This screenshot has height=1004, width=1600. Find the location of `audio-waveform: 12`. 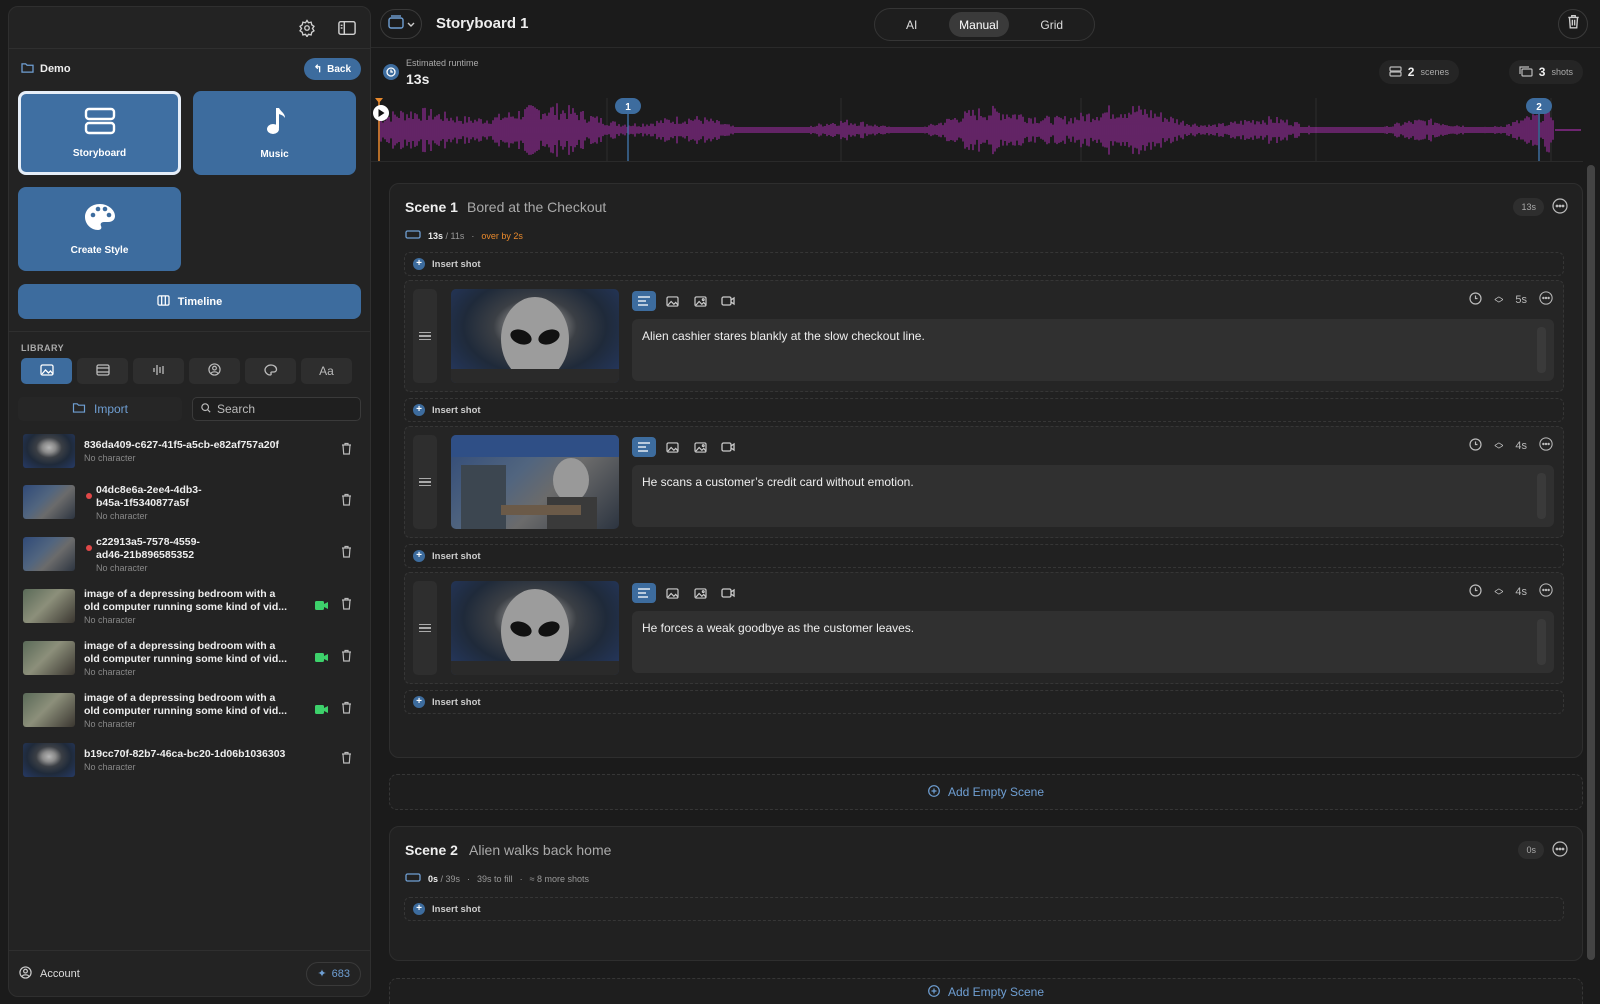

audio-waveform: 12 is located at coordinates (977, 130).